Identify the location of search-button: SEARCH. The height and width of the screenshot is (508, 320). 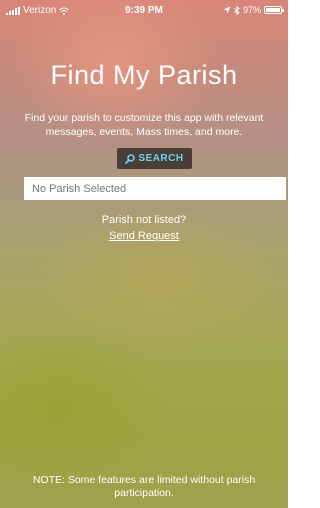
(154, 158).